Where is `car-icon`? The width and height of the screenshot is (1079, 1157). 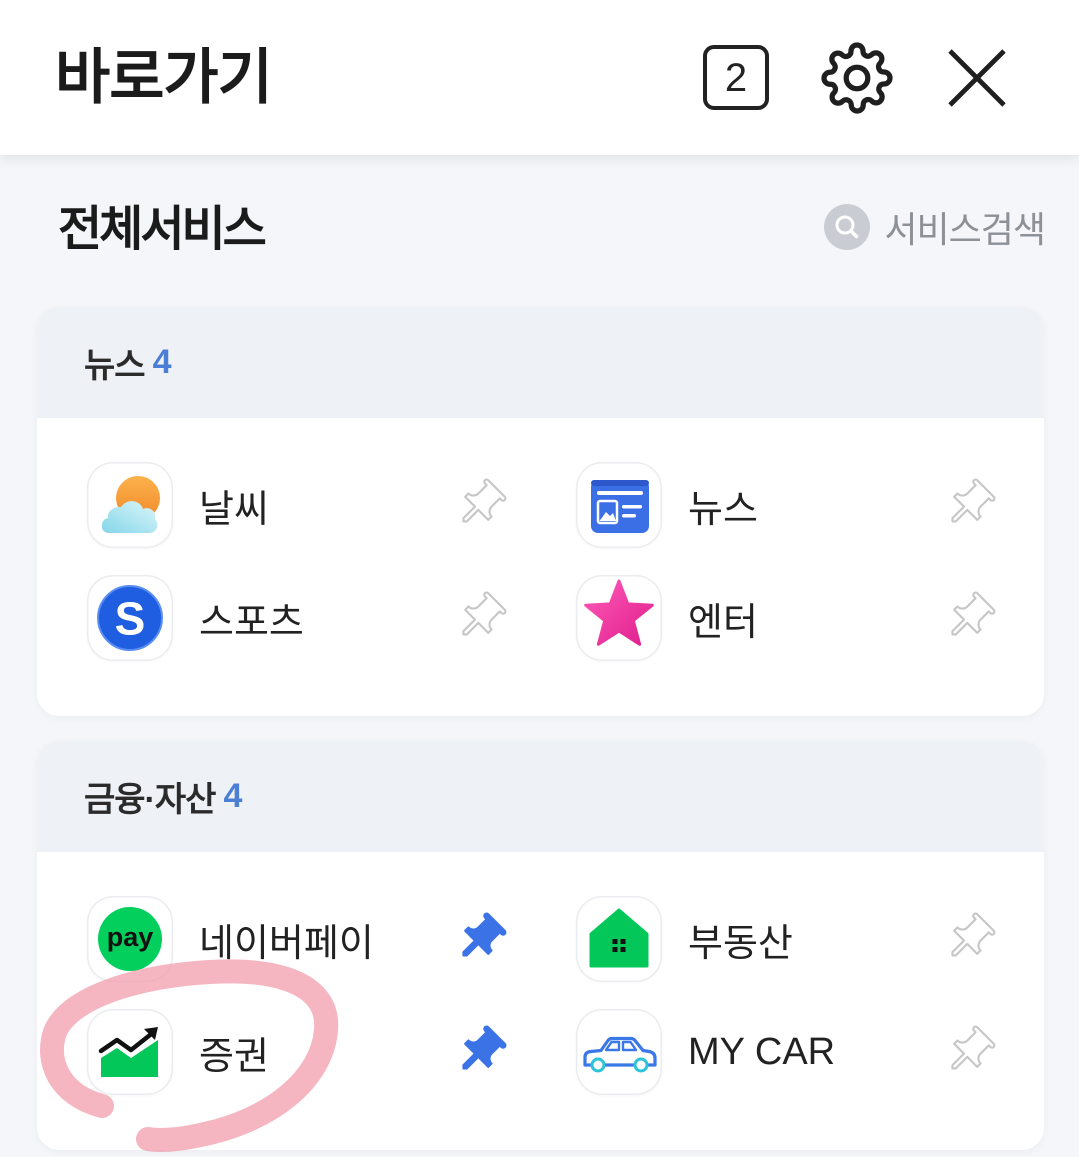 car-icon is located at coordinates (619, 1052).